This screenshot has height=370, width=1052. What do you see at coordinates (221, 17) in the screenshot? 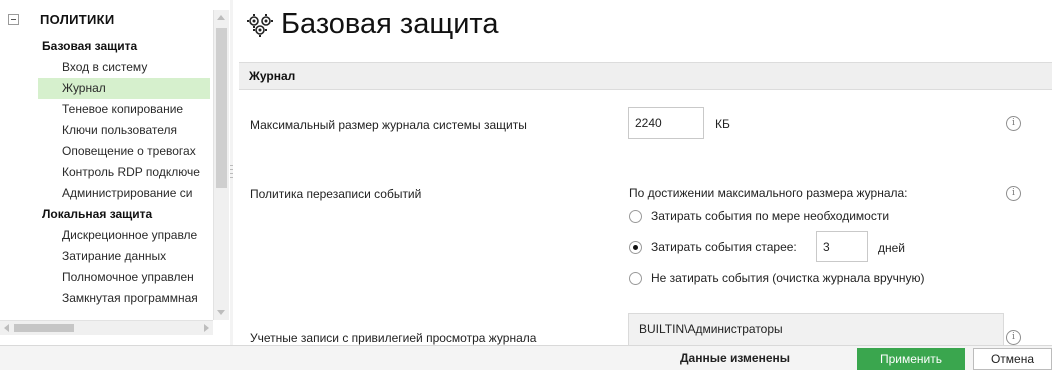
I see `scroll-up-icon` at bounding box center [221, 17].